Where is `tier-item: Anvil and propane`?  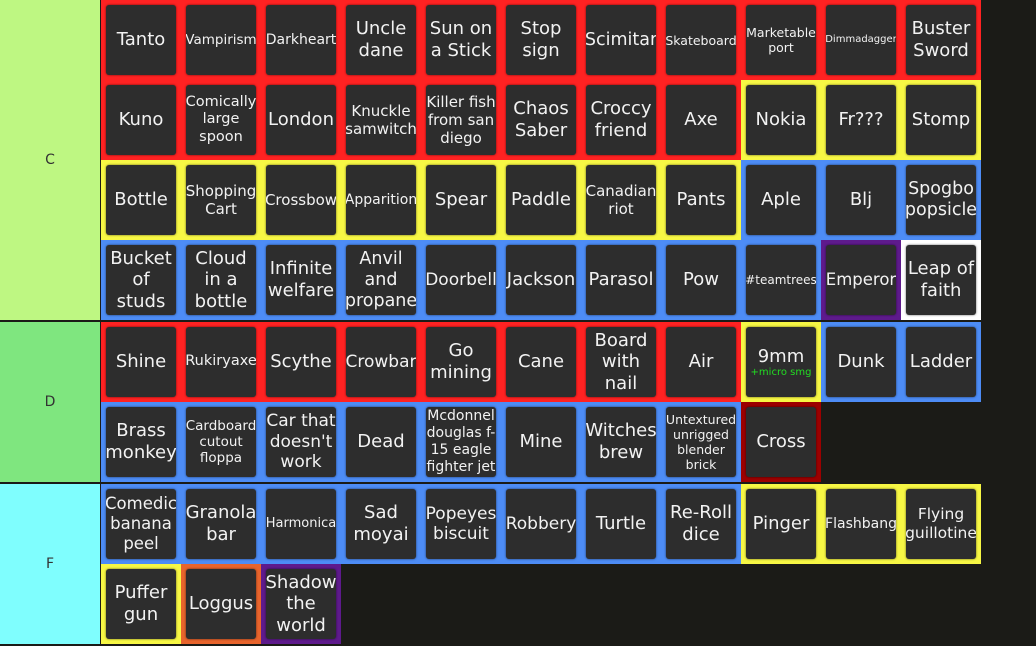
tier-item: Anvil and propane is located at coordinates (381, 280).